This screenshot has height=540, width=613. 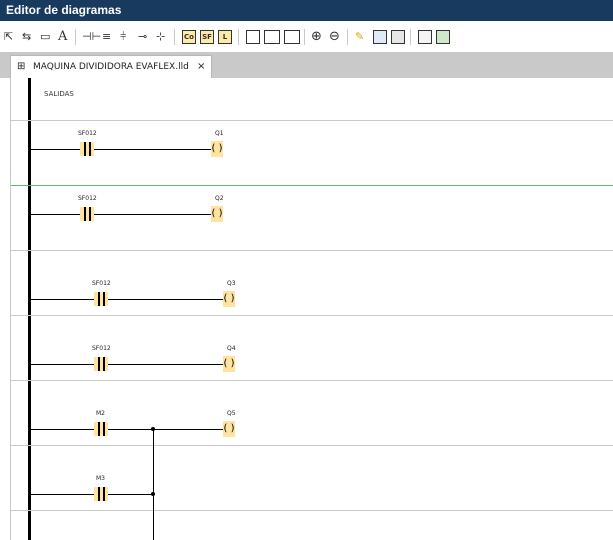 I want to click on connect-tool-icon: ⇆, so click(x=26, y=37).